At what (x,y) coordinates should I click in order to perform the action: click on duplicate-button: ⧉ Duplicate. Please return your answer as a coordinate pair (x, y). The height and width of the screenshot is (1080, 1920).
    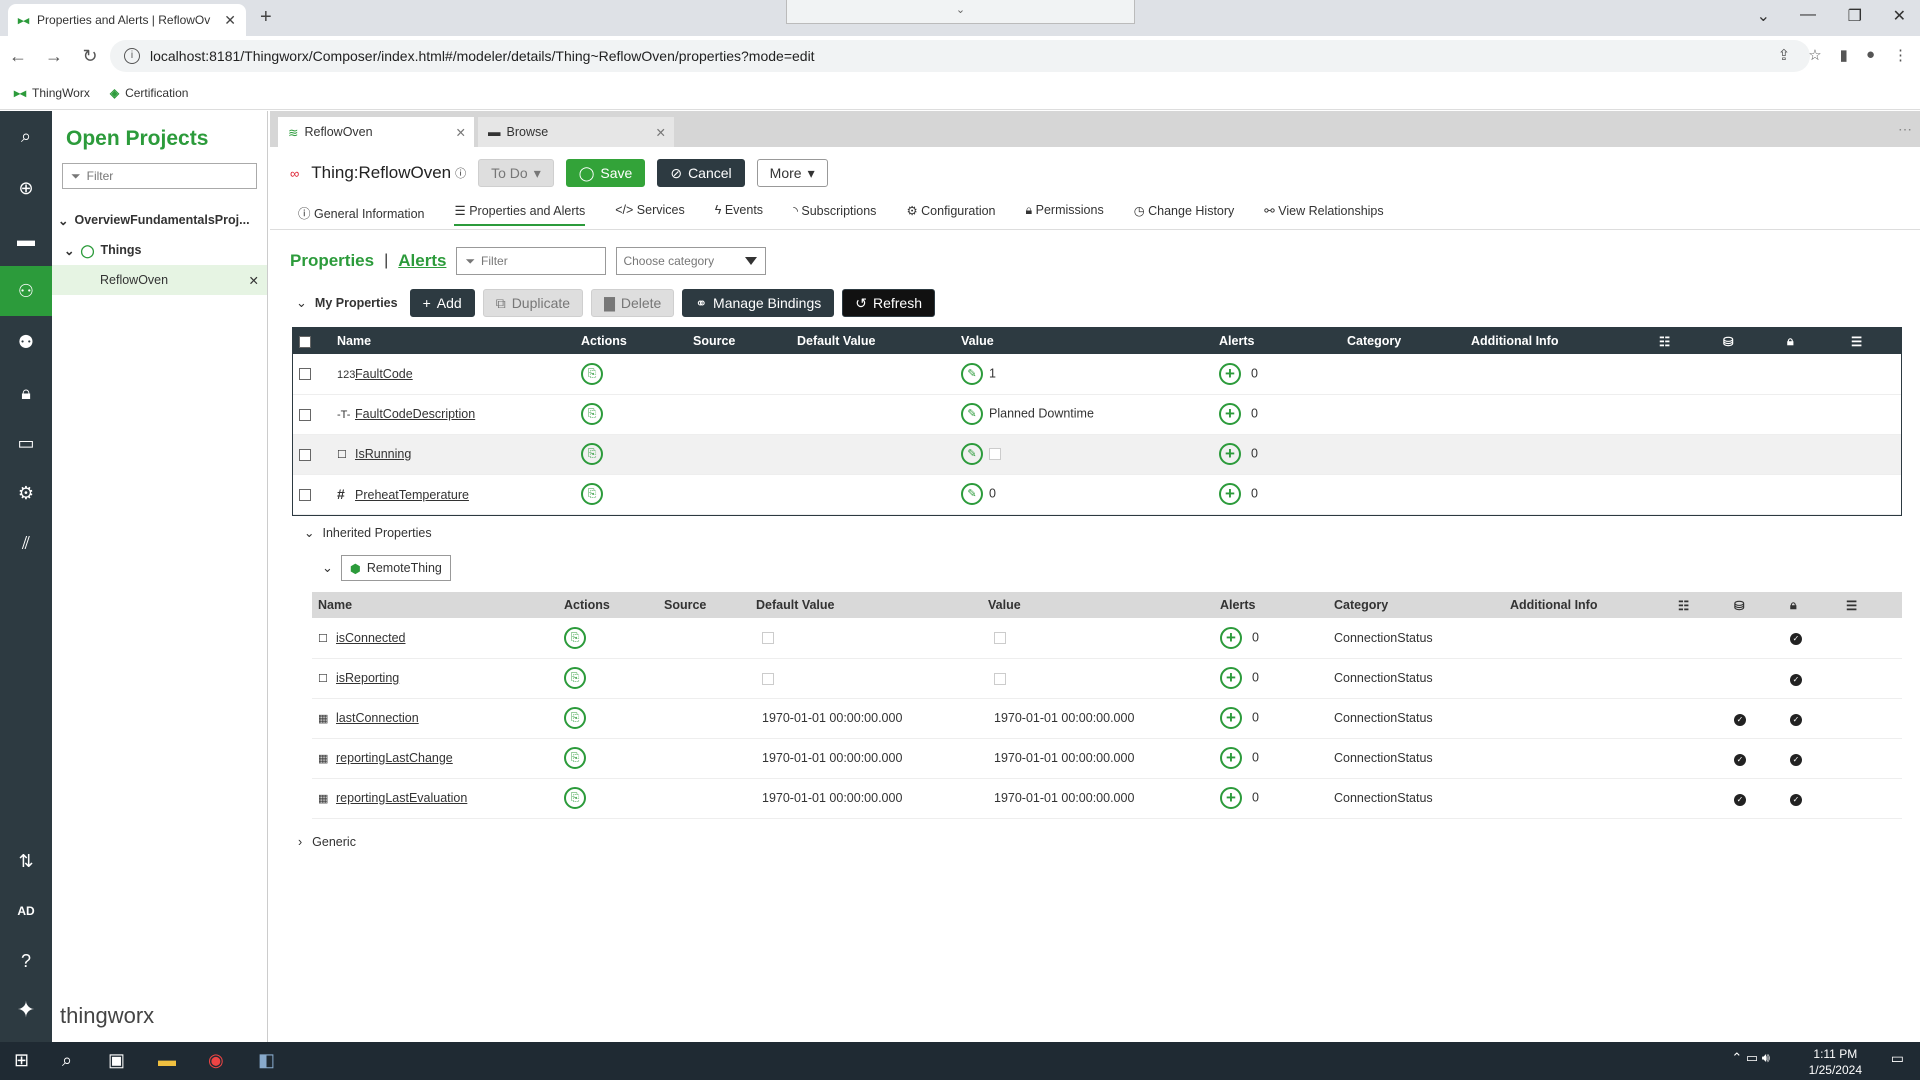
    Looking at the image, I should click on (533, 303).